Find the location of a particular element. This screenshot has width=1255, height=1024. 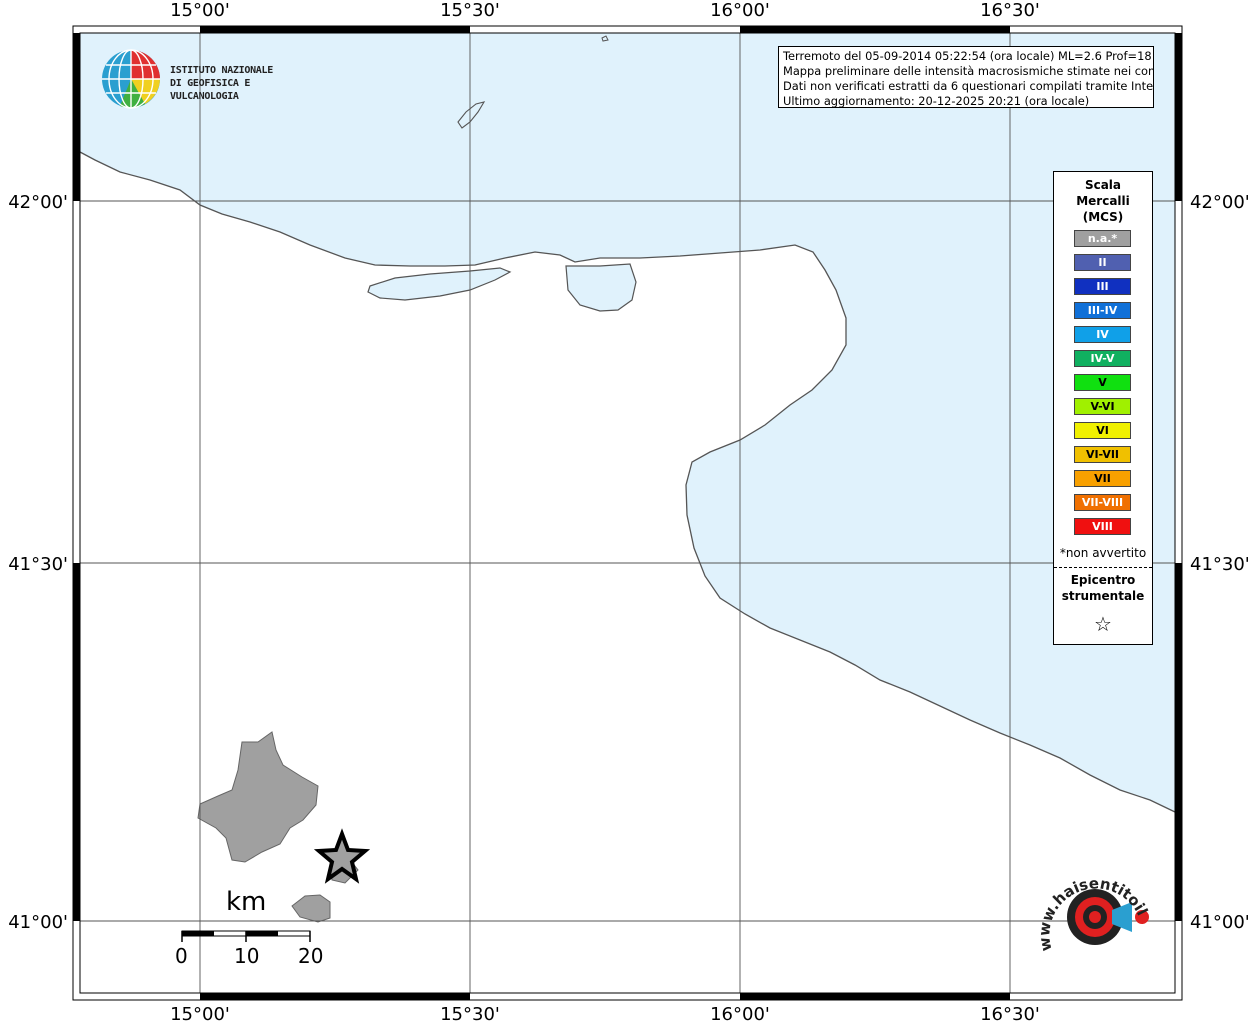

legend-epicenter-1: Epicentro is located at coordinates (1103, 580).